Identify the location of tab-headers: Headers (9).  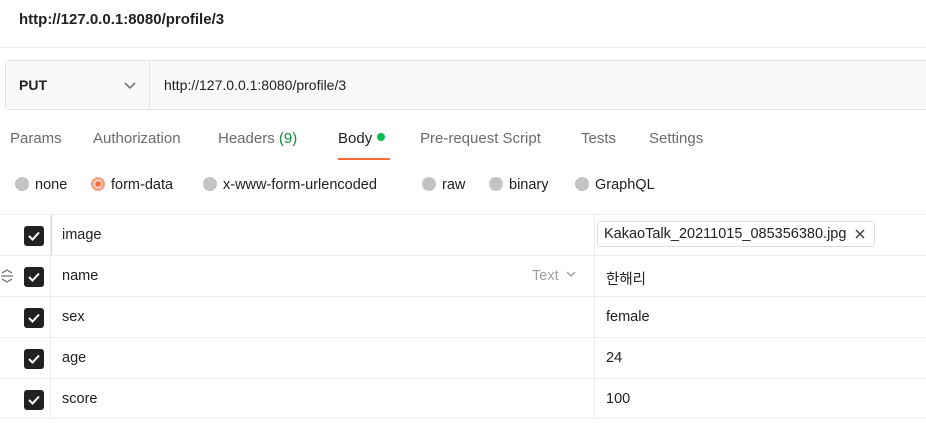
(257, 138).